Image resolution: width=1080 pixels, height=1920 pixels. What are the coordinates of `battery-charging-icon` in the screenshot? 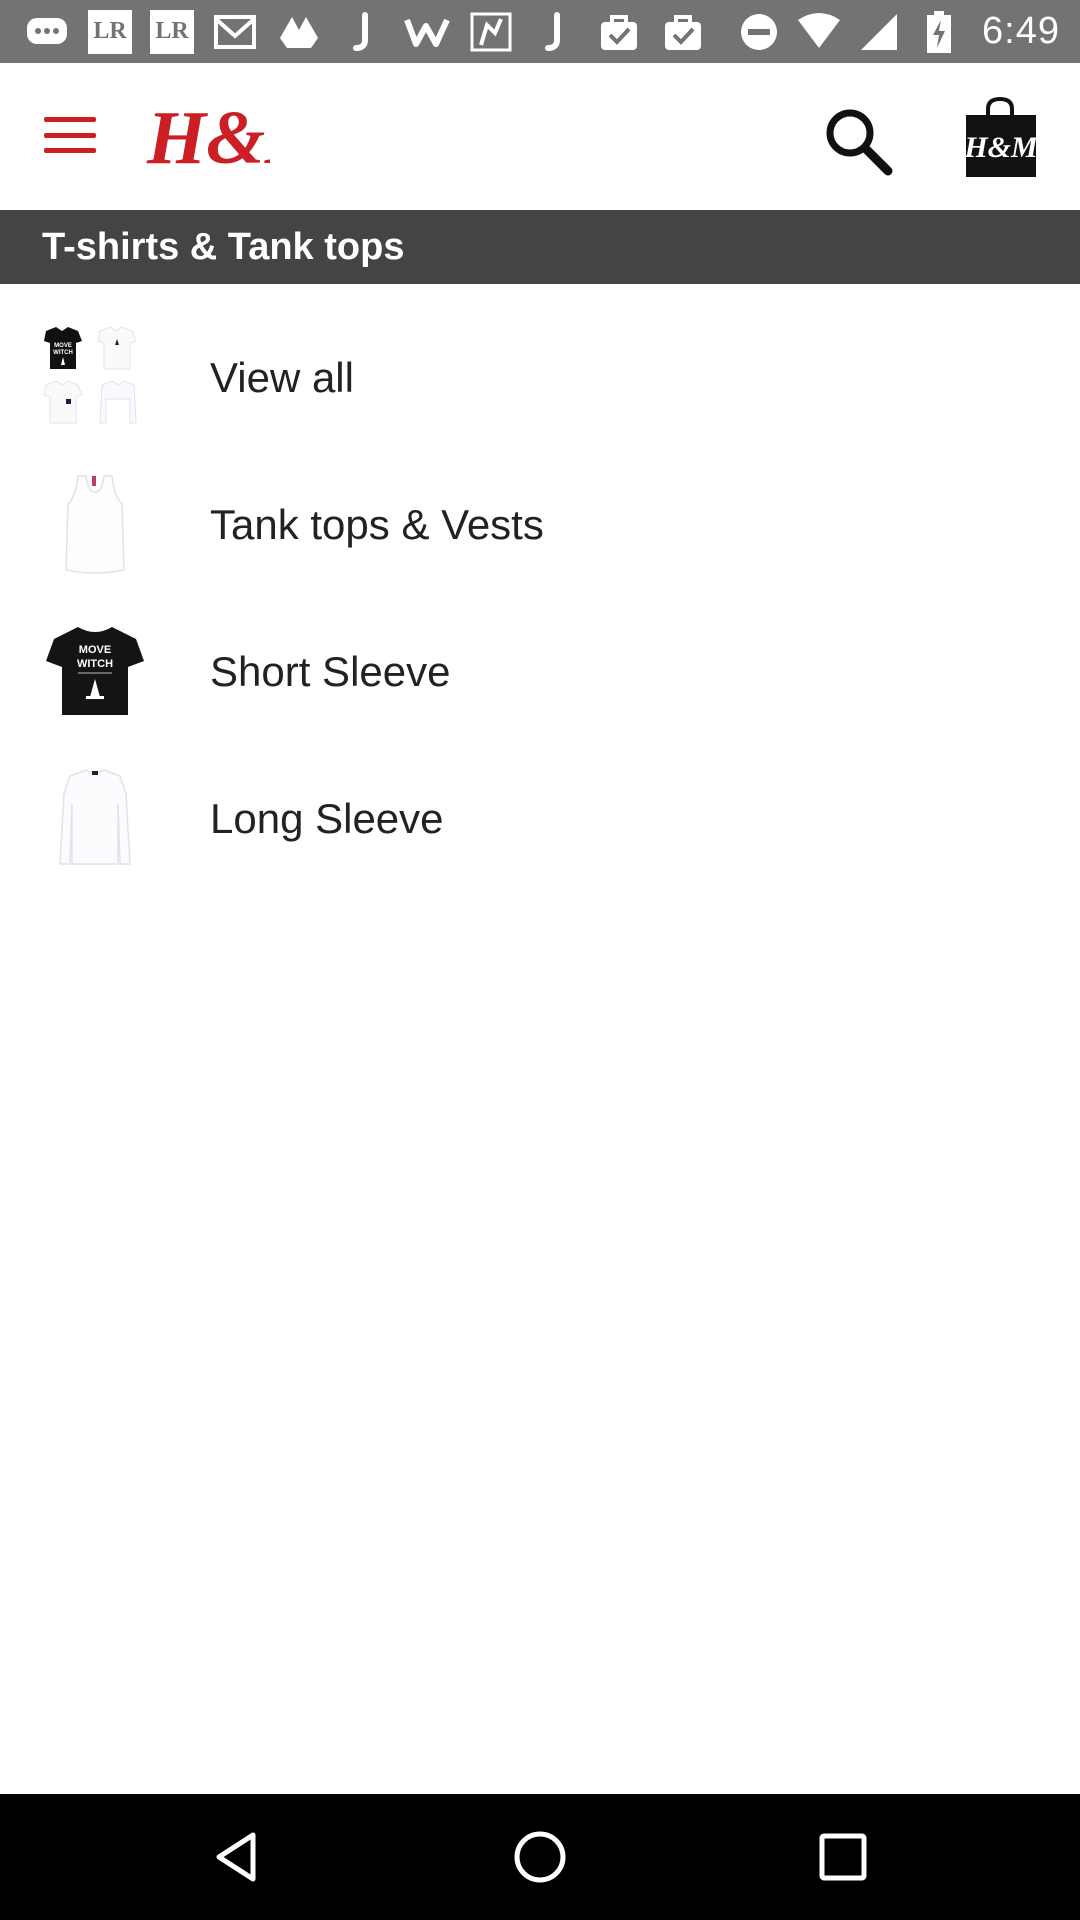 It's located at (939, 32).